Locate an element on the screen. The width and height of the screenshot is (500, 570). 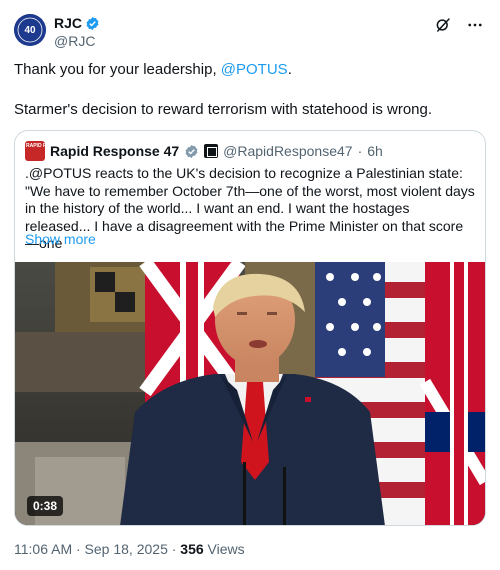
verified-gray-badge-icon is located at coordinates (191, 151).